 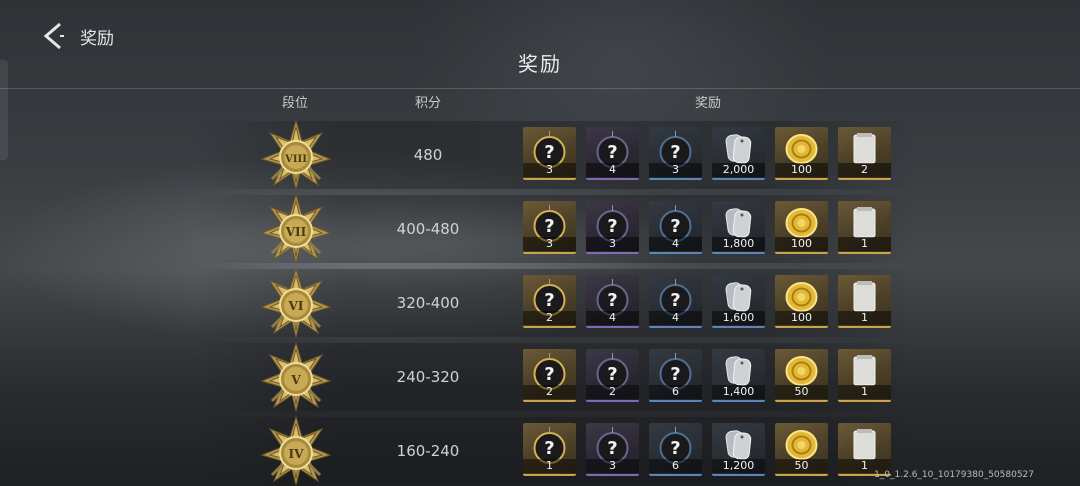 What do you see at coordinates (97, 38) in the screenshot?
I see `back-label: 奖励` at bounding box center [97, 38].